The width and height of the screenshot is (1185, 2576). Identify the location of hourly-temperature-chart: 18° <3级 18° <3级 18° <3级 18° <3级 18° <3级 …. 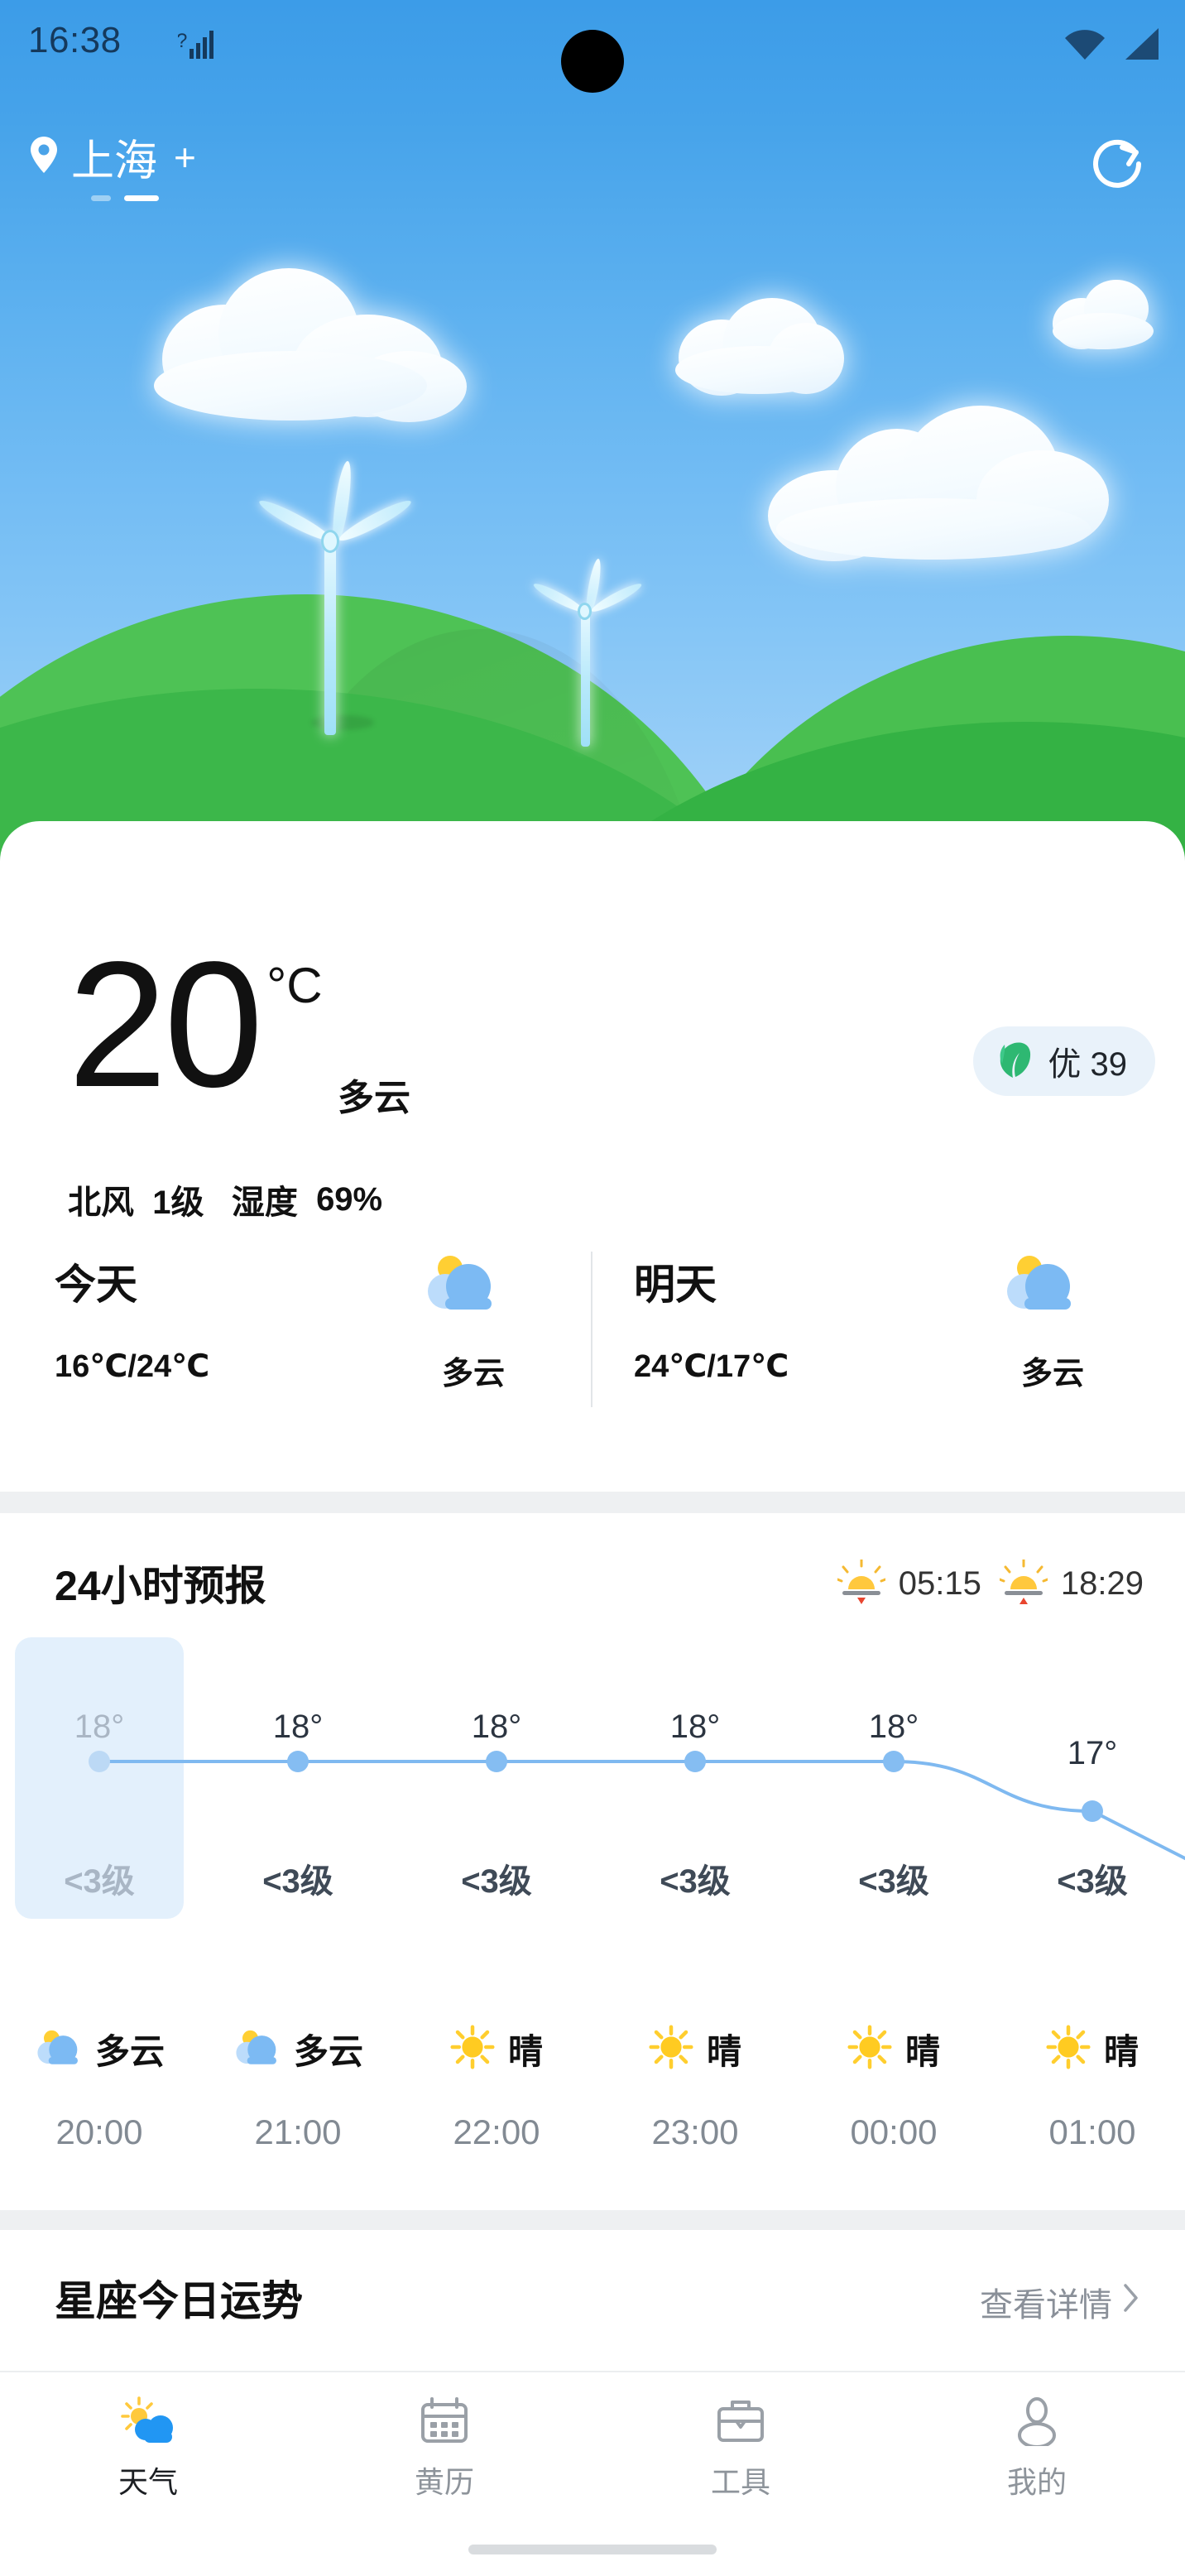
(592, 1778).